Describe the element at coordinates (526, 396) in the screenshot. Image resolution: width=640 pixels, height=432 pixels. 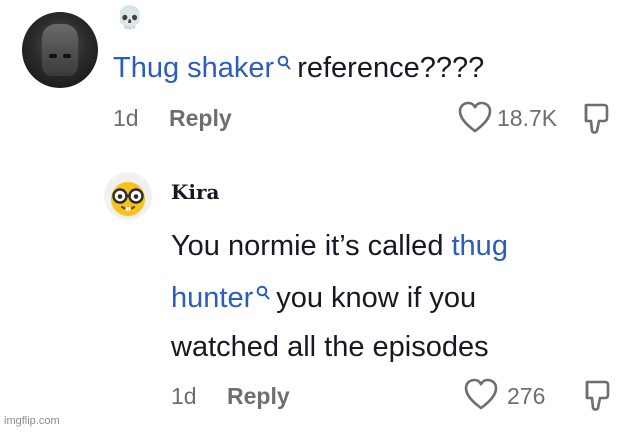
I see `like-count: 276` at that location.